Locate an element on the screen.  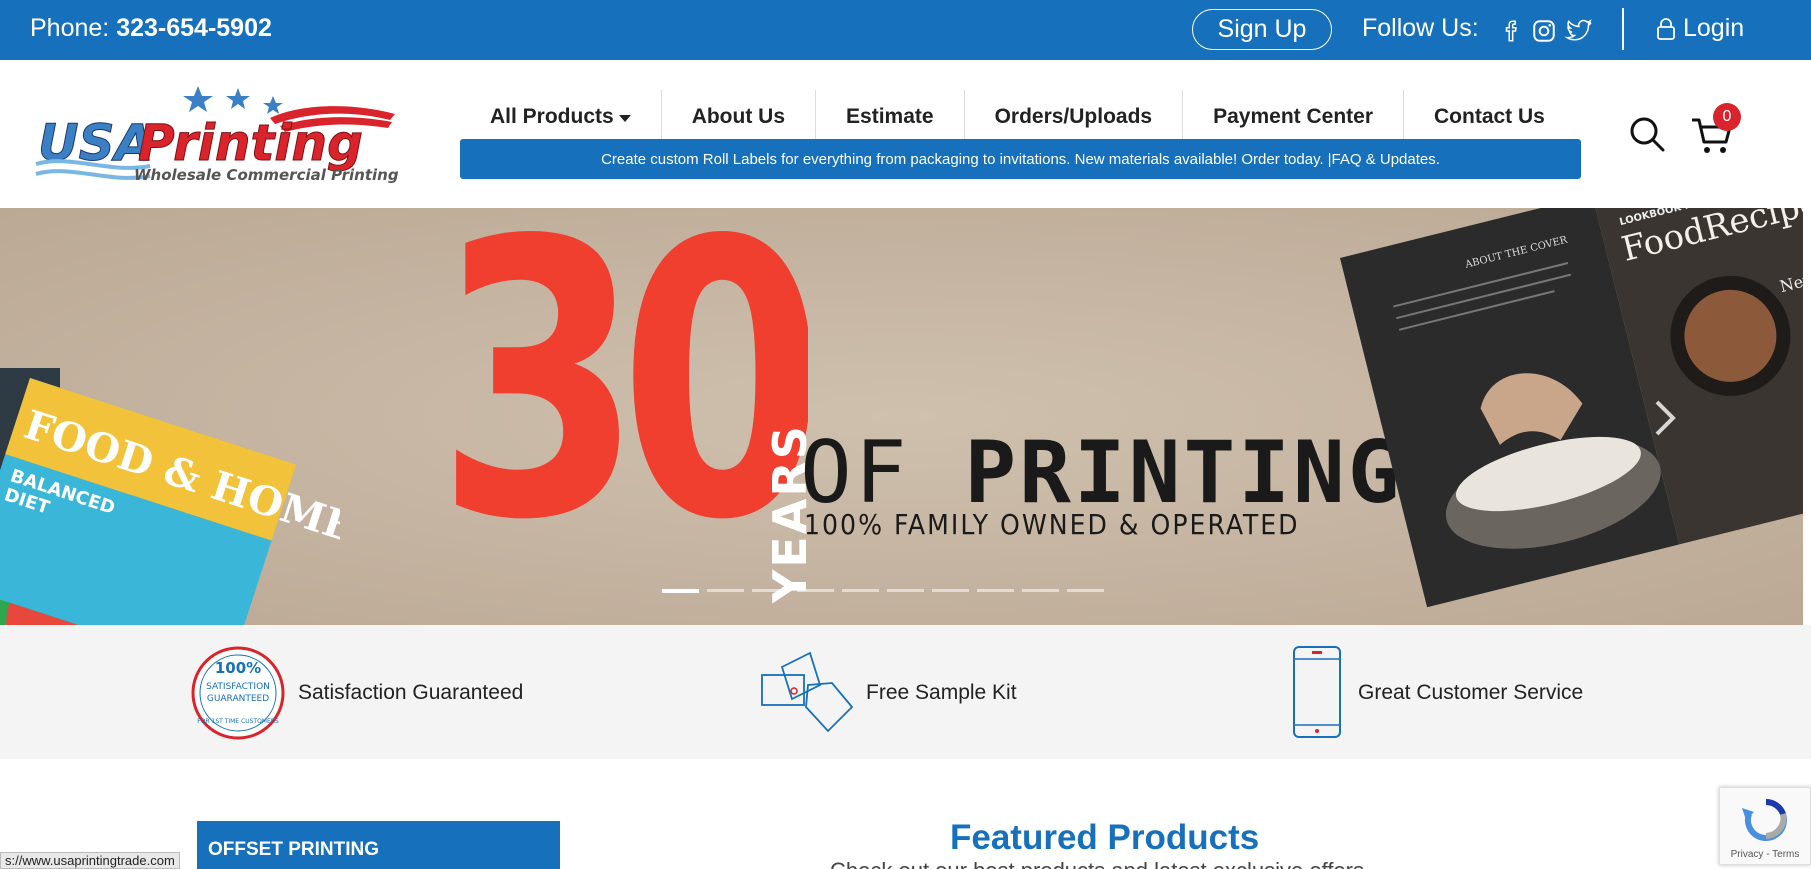
logo-printing-text: Printing is located at coordinates (250, 143).